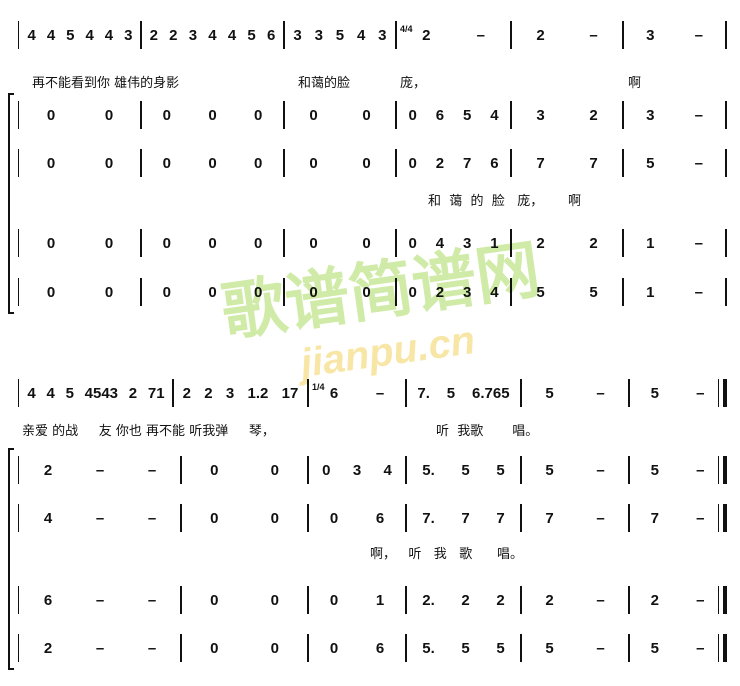  I want to click on melody-measure: 2–, so click(567, 35).